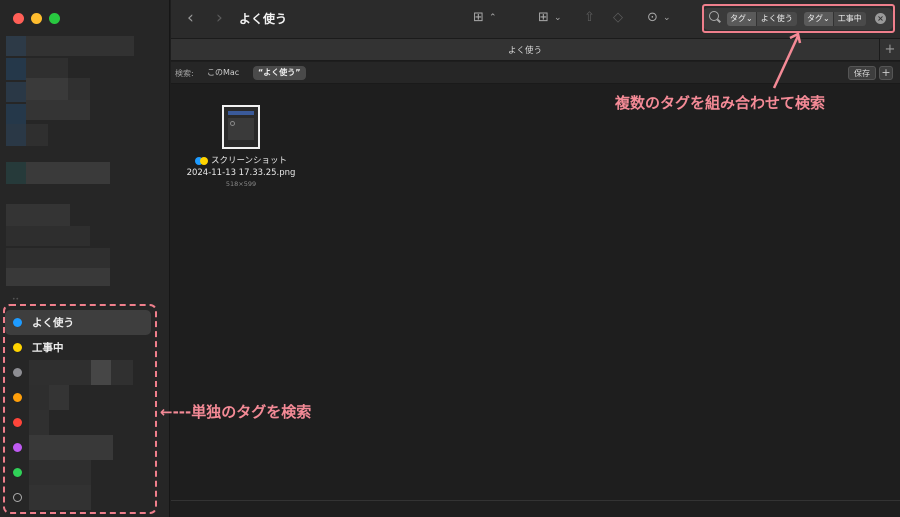  Describe the element at coordinates (787, 60) in the screenshot. I see `annotation-arrow-icon` at that location.